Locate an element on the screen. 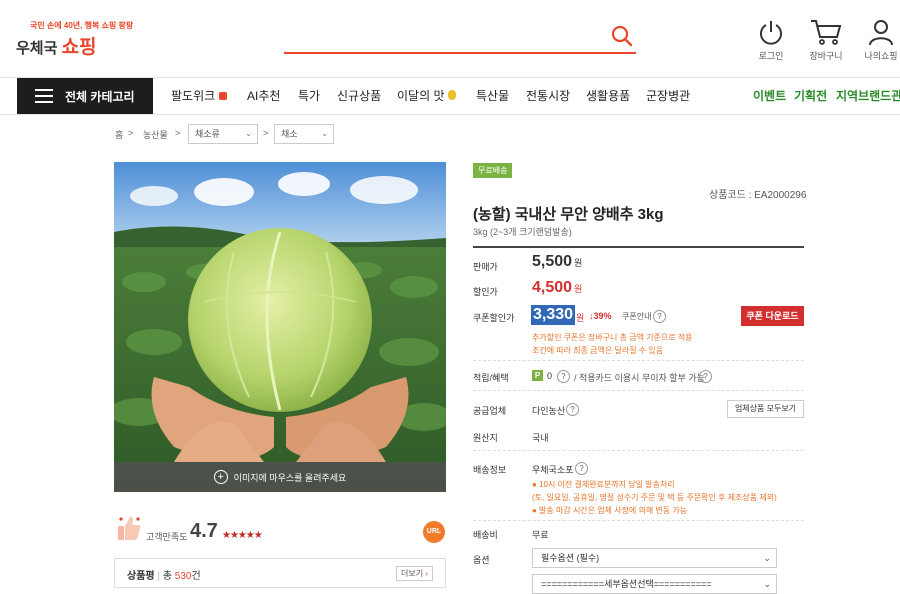 The image size is (900, 594). points-icon: P is located at coordinates (537, 375).